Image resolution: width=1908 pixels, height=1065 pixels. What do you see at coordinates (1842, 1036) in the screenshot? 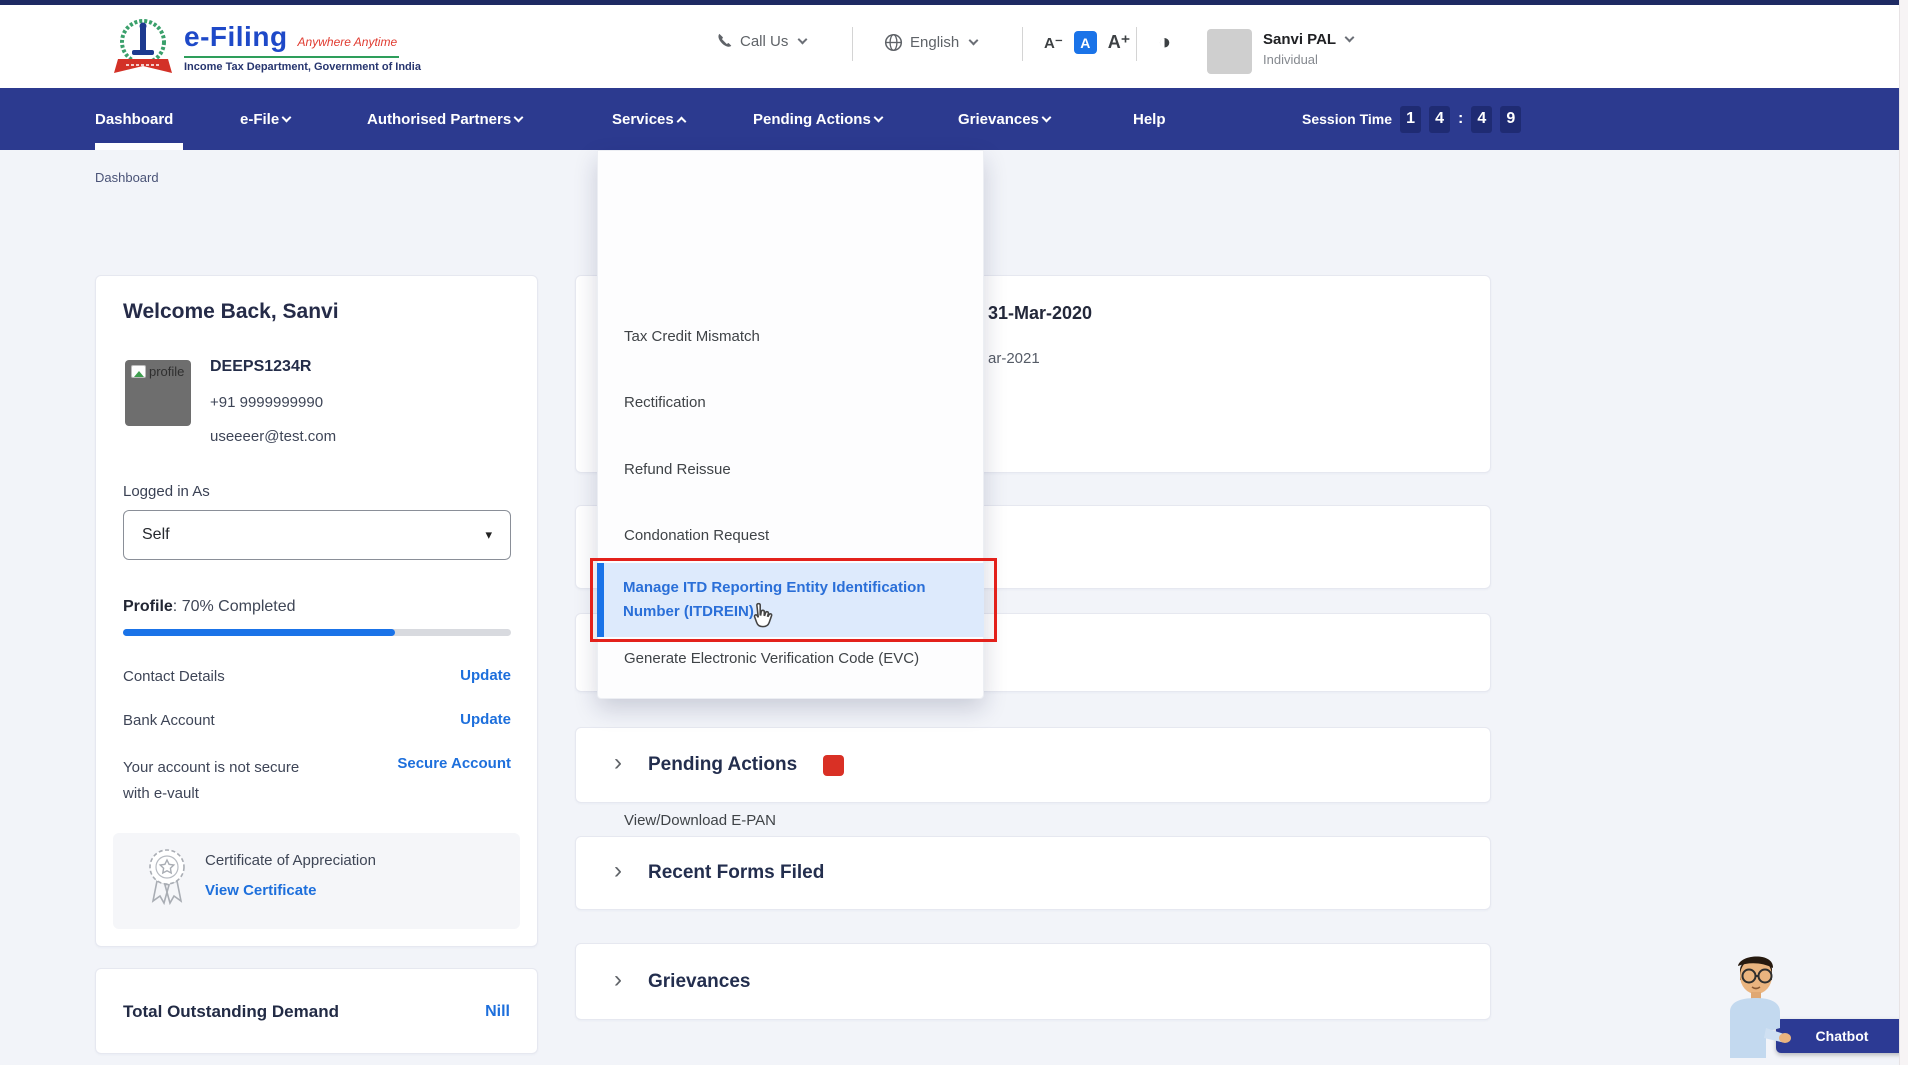
I see `chatbot-label: Chatbot` at bounding box center [1842, 1036].